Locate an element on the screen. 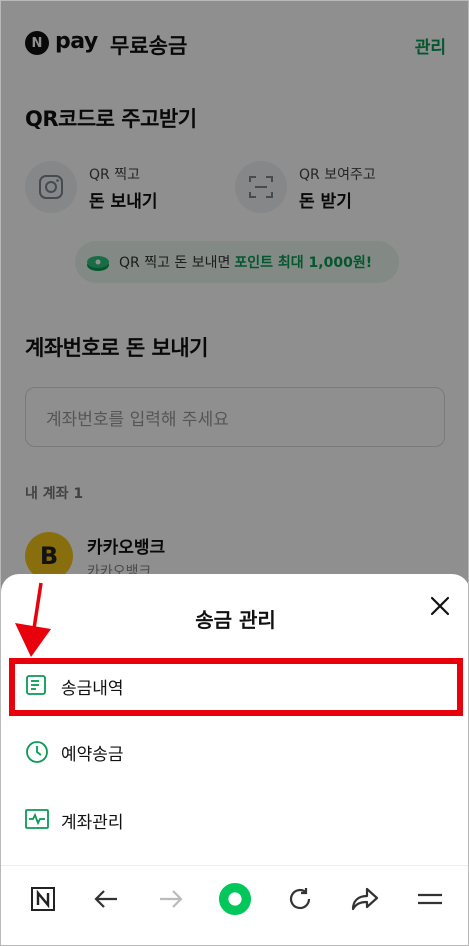  forward-arrow-icon is located at coordinates (171, 899).